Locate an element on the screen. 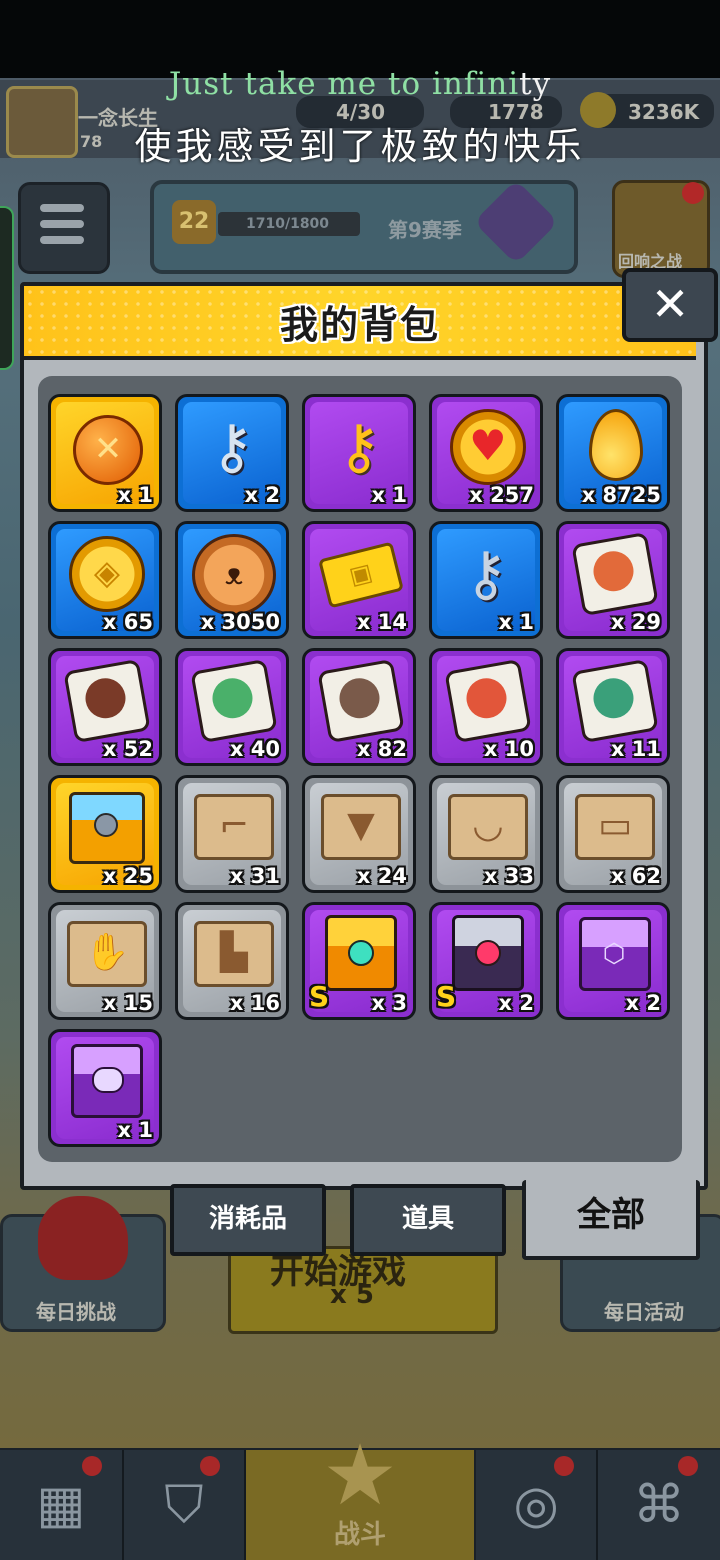 The image size is (720, 1560). tab-consumables: 消耗品 is located at coordinates (248, 1220).